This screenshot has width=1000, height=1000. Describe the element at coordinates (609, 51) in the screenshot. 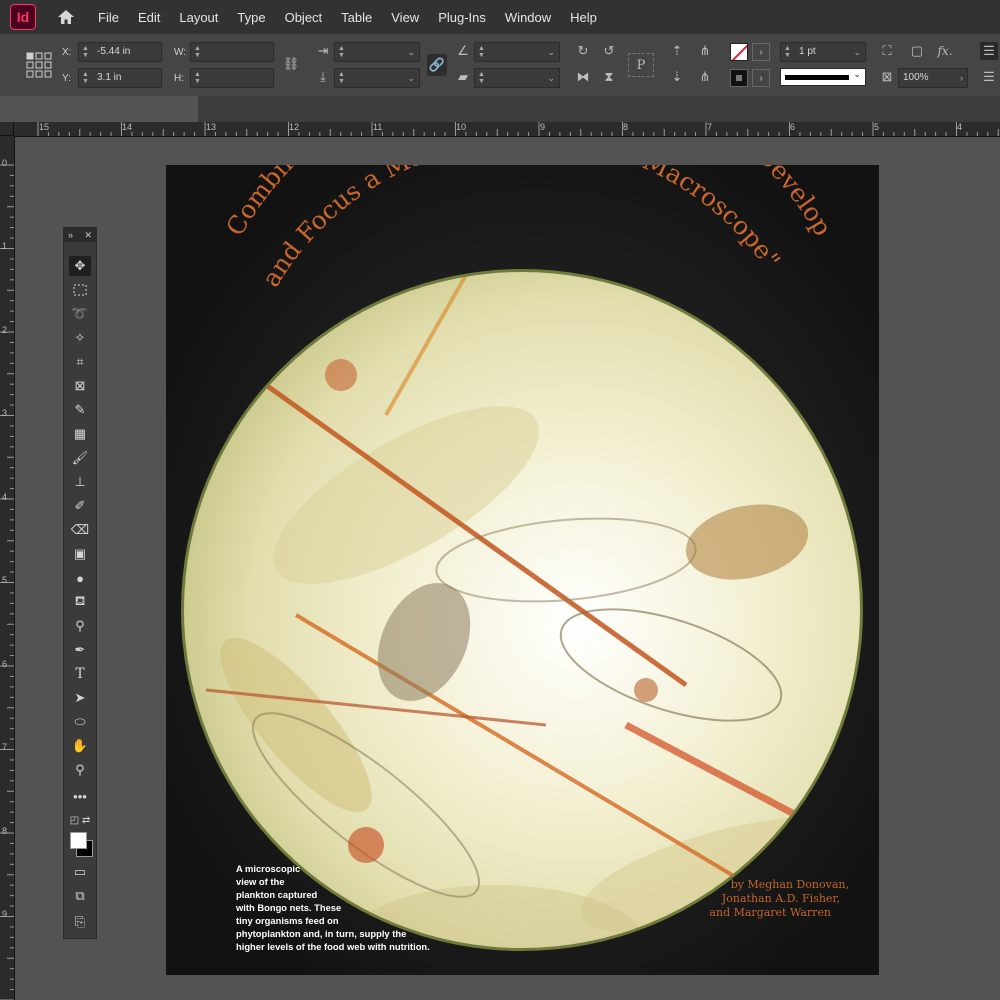

I see `rotate-ccw-icon: ↺` at that location.